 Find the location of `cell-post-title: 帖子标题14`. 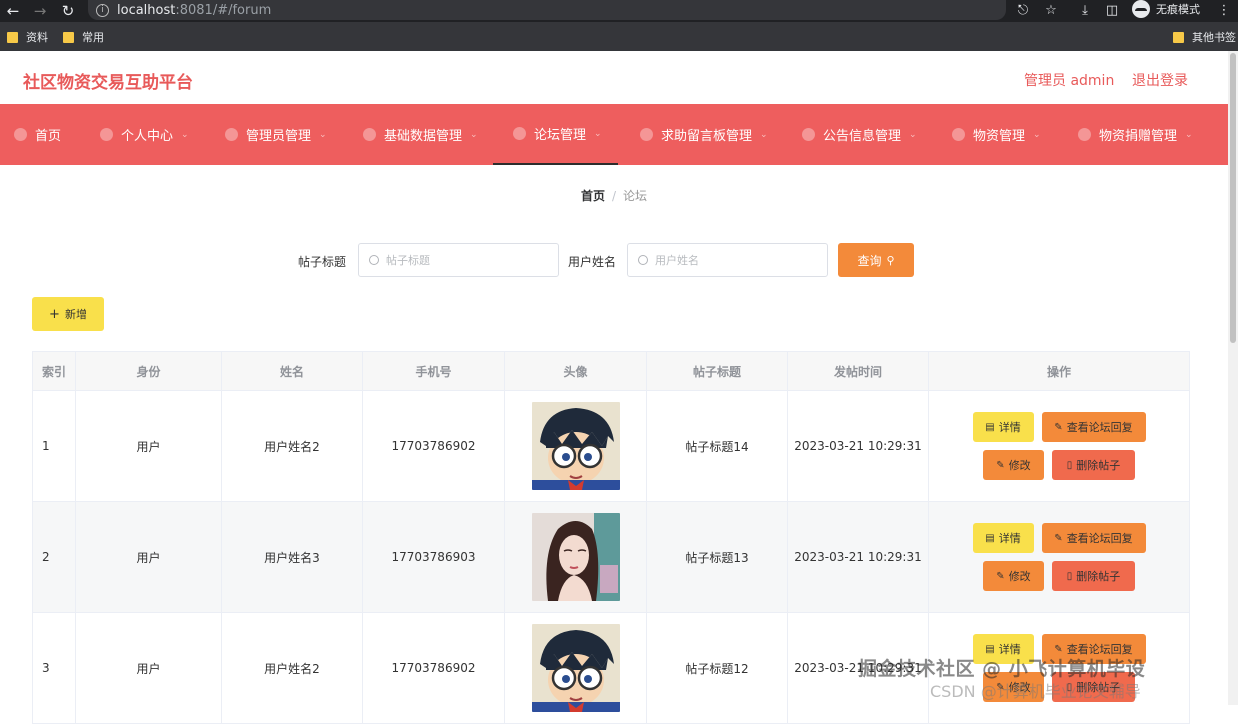

cell-post-title: 帖子标题14 is located at coordinates (717, 446).